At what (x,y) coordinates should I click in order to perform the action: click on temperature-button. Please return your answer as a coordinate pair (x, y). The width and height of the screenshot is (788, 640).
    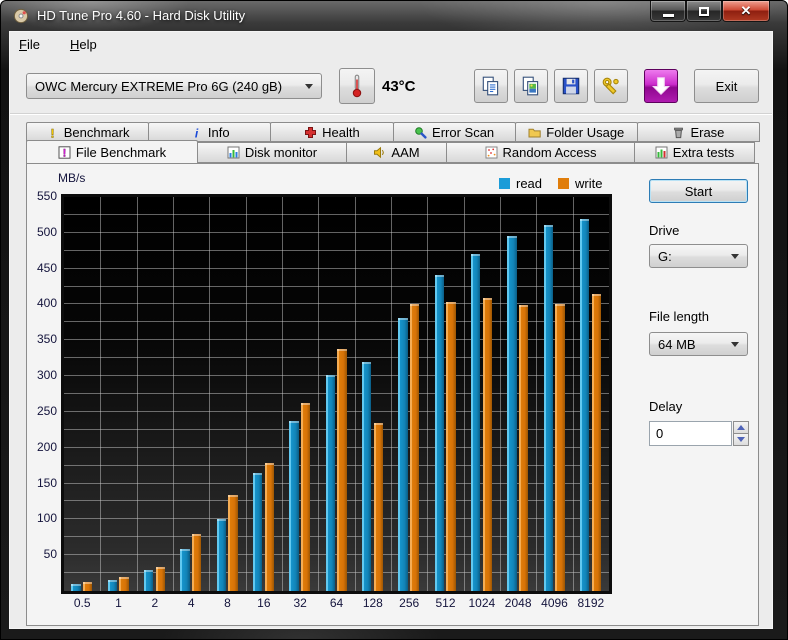
    Looking at the image, I should click on (357, 86).